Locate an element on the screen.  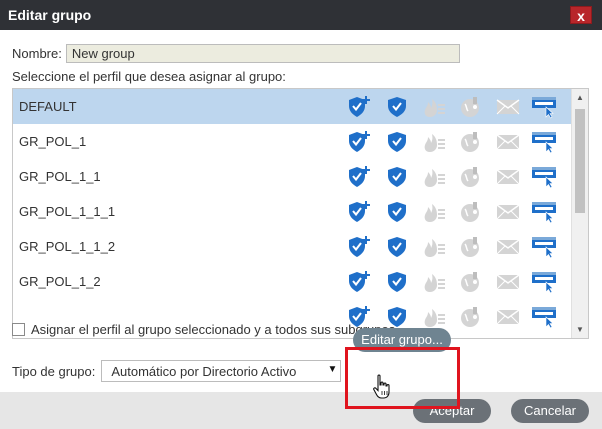
group-type-value: Automático por Directorio Activo is located at coordinates (204, 371).